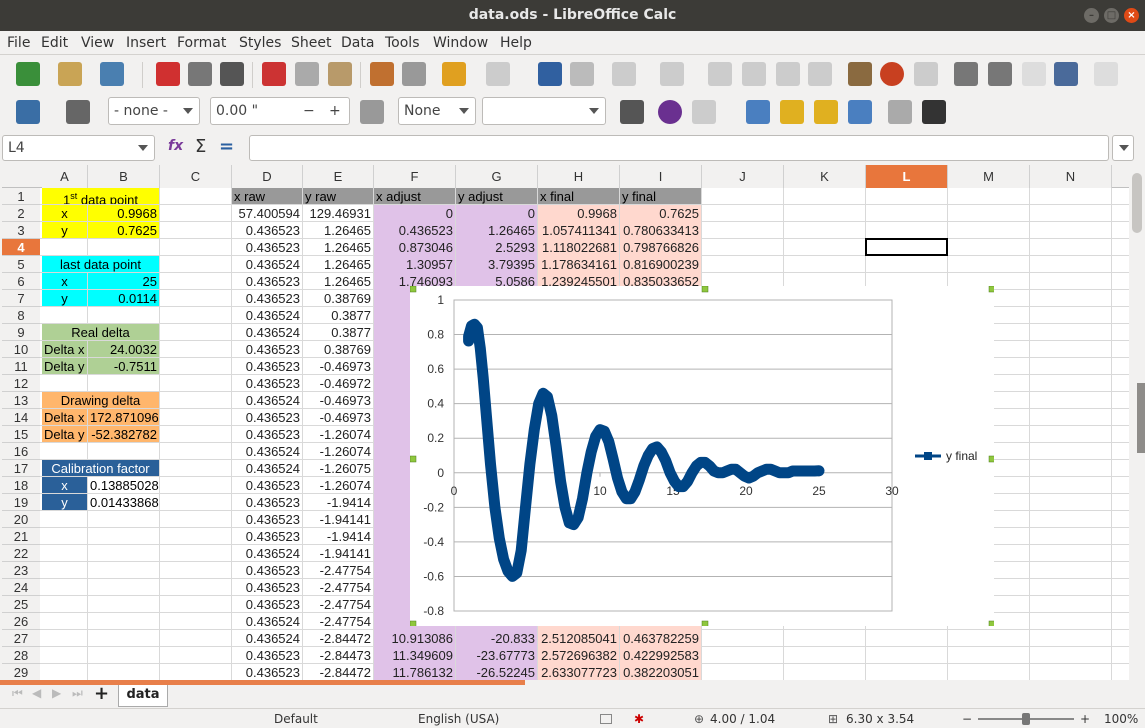 The image size is (1145, 728). Describe the element at coordinates (550, 74) in the screenshot. I see `find-replace-icon` at that location.